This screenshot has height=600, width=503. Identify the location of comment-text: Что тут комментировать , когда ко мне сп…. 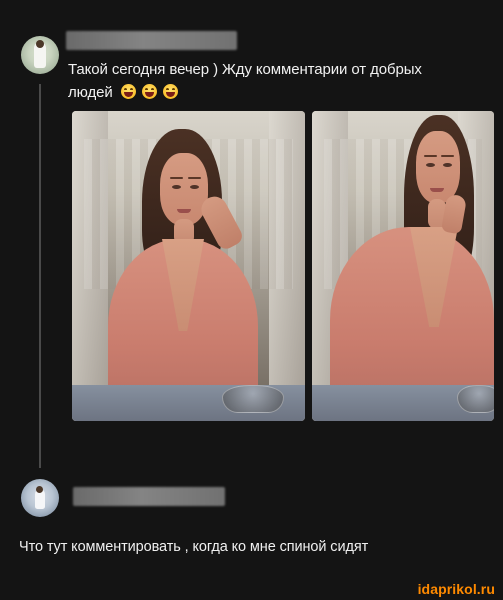
(194, 547).